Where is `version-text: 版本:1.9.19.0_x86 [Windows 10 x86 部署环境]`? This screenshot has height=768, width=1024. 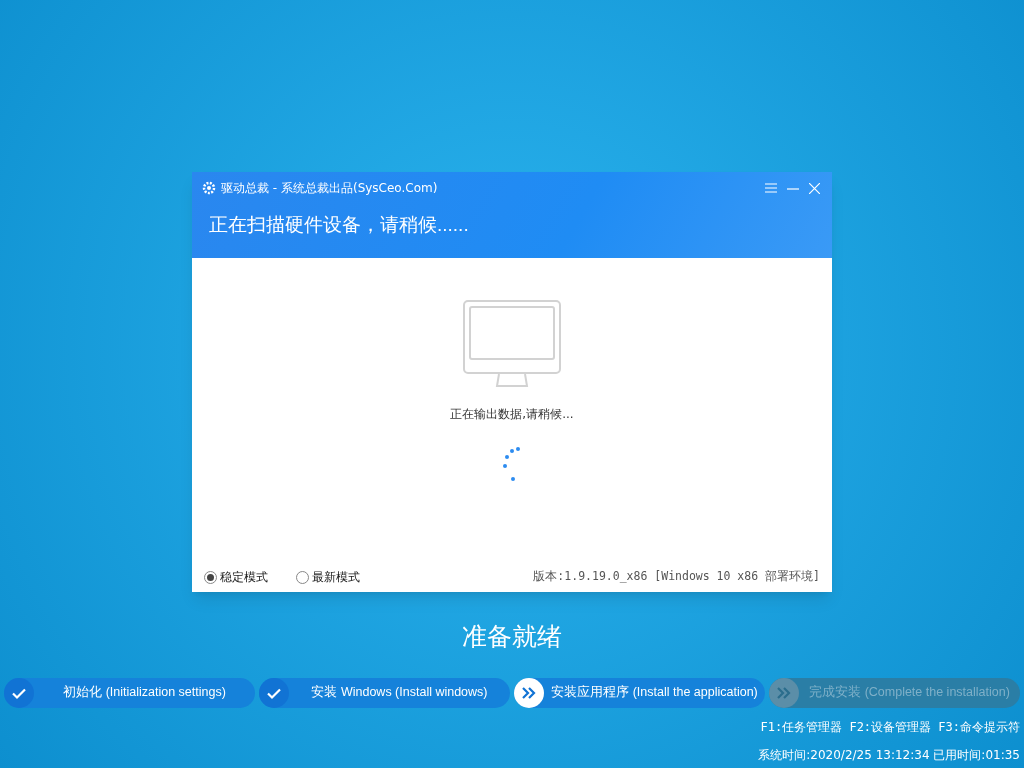
version-text: 版本:1.9.19.0_x86 [Windows 10 x86 部署环境] is located at coordinates (676, 577).